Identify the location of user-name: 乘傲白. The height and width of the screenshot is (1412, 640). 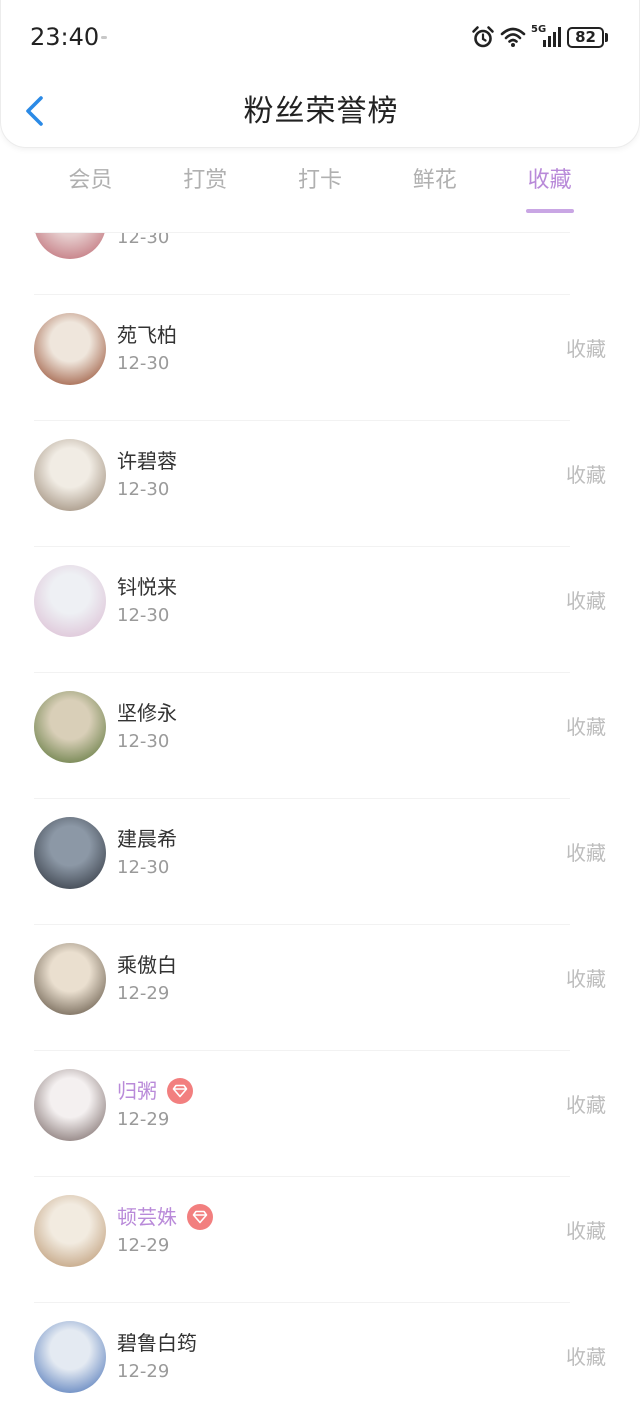
(147, 965).